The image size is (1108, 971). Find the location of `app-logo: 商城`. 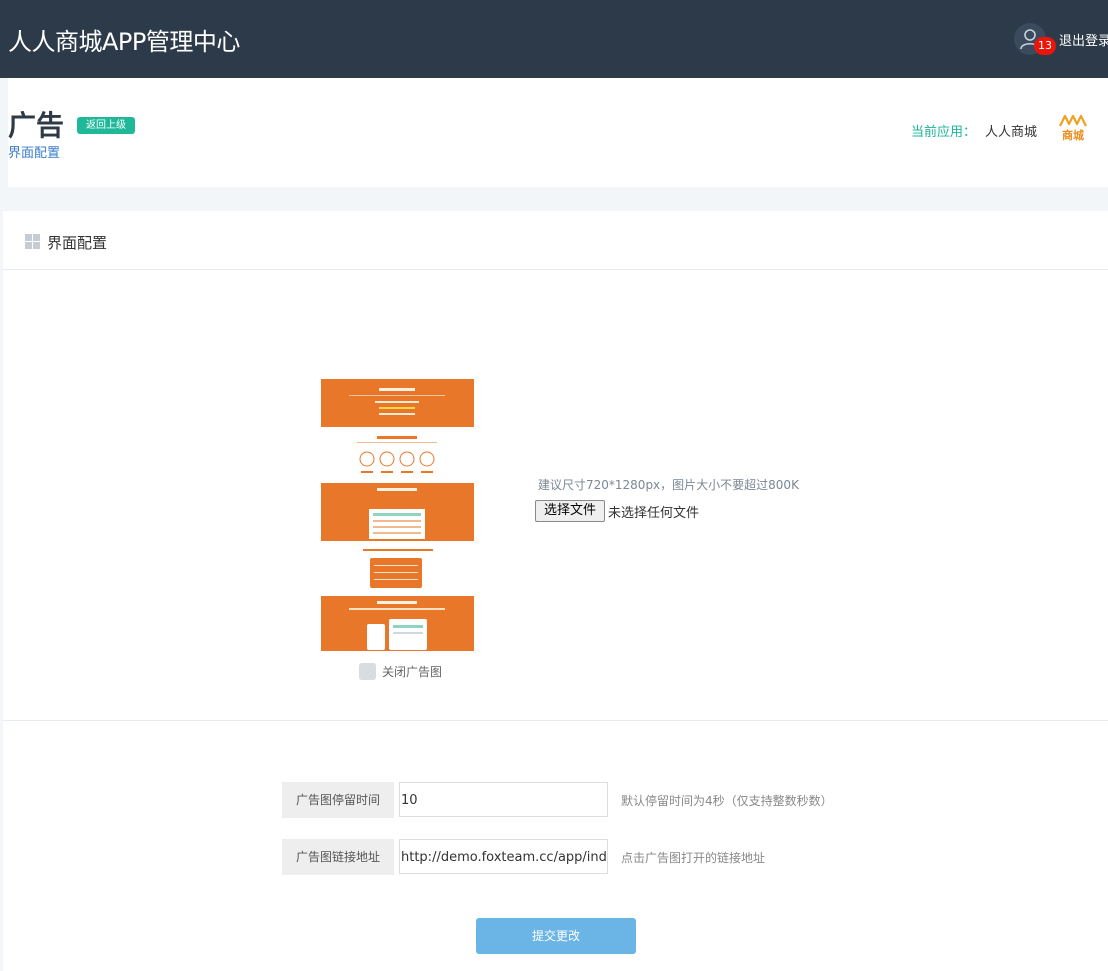

app-logo: 商城 is located at coordinates (1073, 128).